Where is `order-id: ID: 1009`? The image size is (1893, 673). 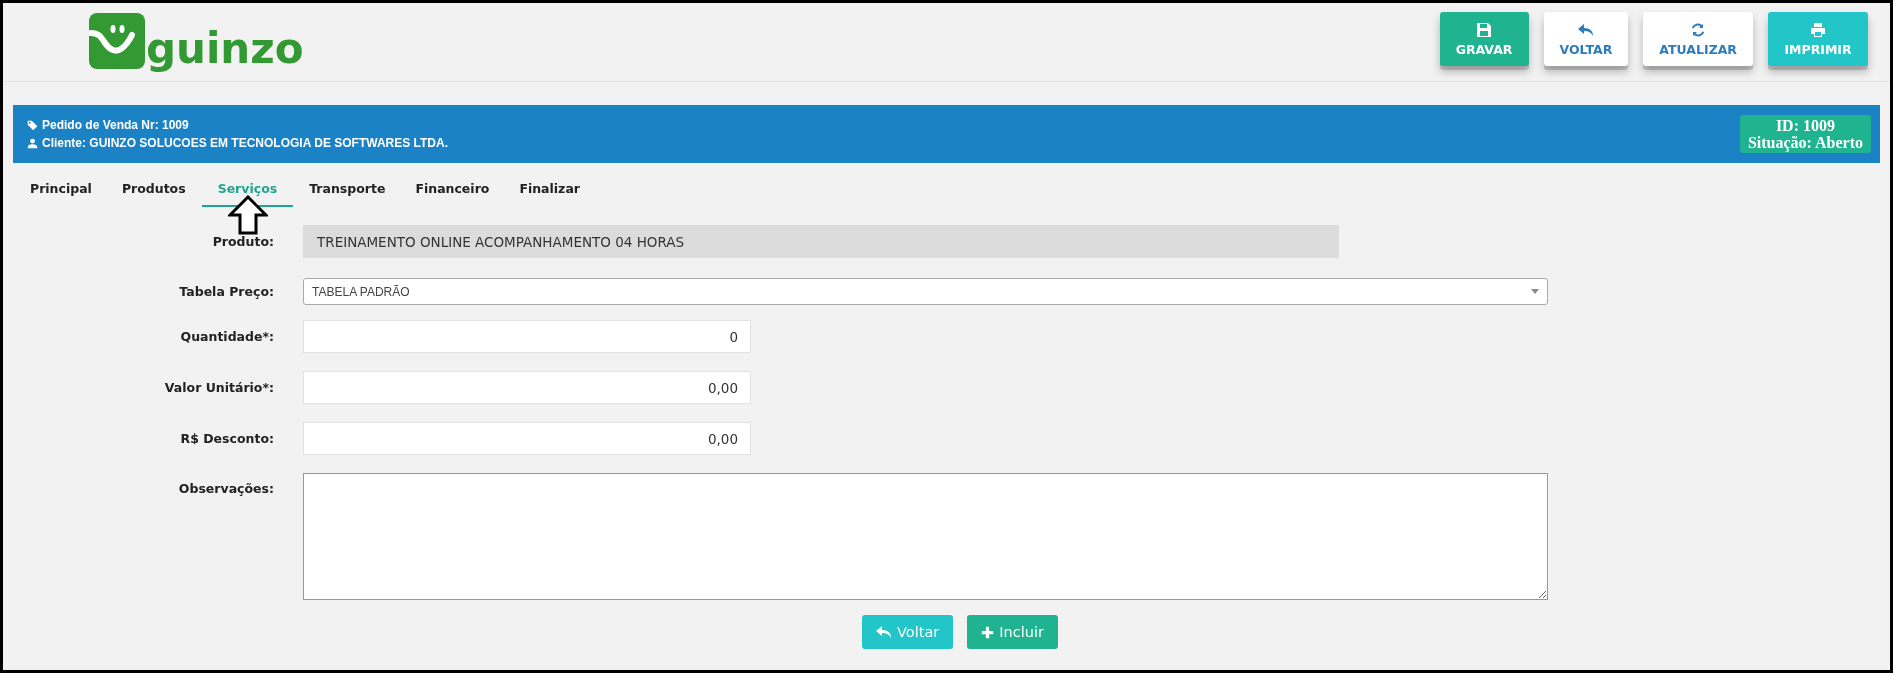 order-id: ID: 1009 is located at coordinates (1805, 125).